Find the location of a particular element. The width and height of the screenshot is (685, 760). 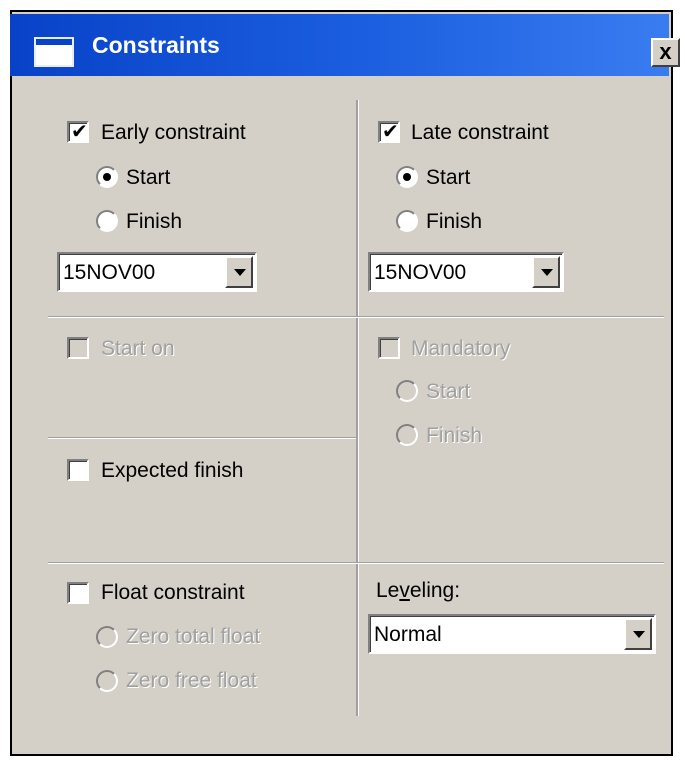

expected-finish-label: Expected finish is located at coordinates (172, 470).